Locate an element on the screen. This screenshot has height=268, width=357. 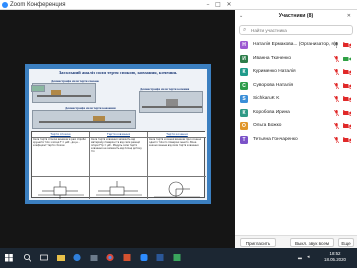
zoom-logo-icon is located at coordinates (5, 5).